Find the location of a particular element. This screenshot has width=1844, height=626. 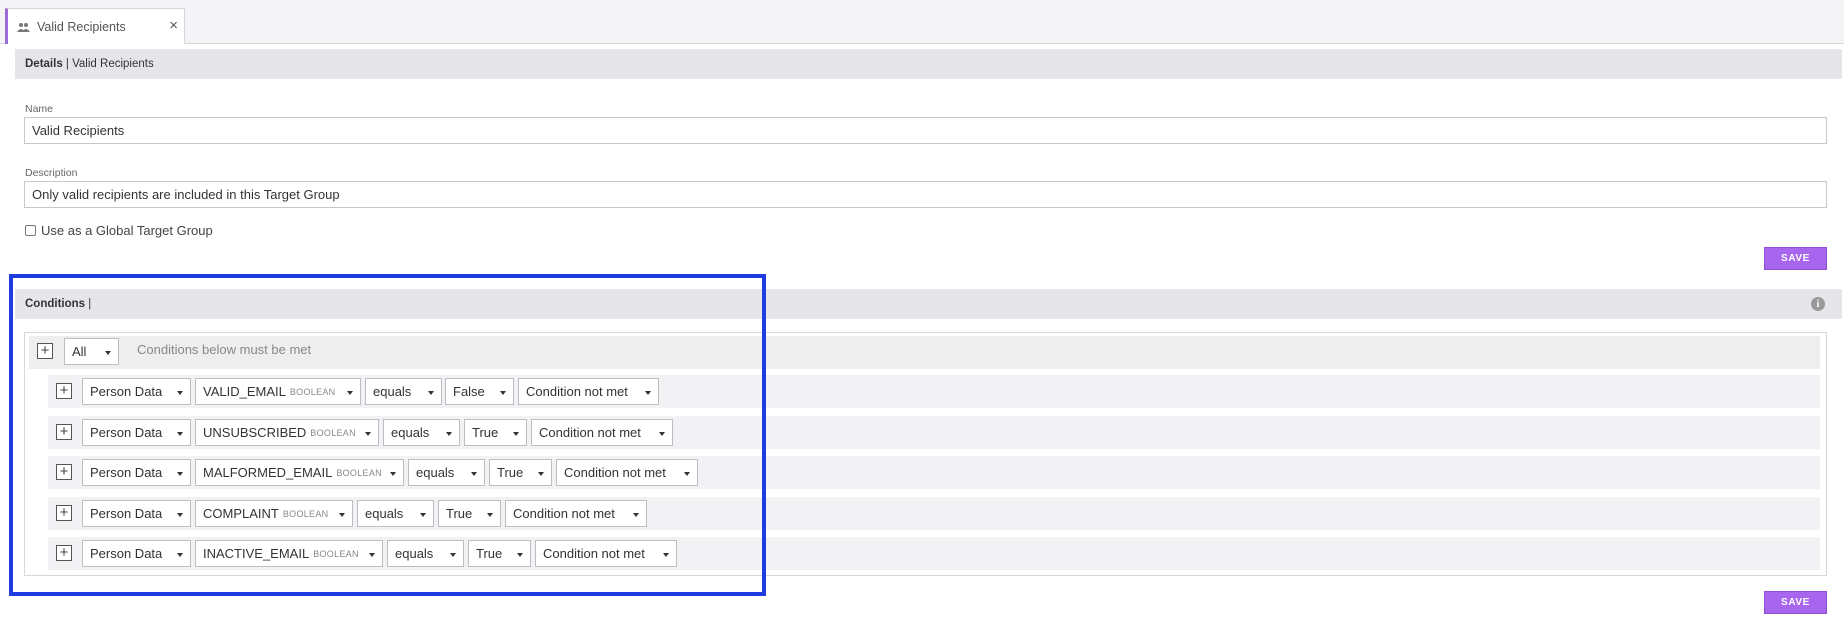

conditions-save-button: SAVE is located at coordinates (1795, 602).